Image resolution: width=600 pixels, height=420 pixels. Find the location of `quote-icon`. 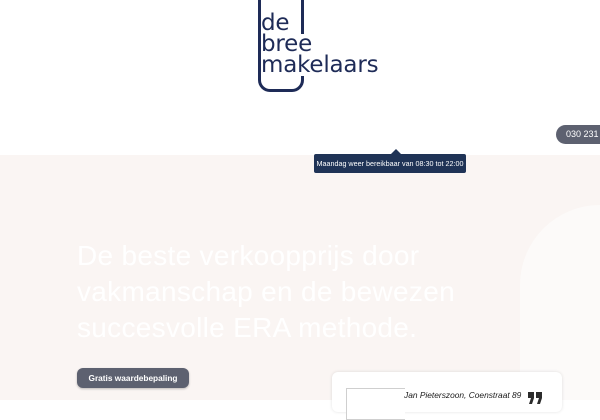

quote-icon is located at coordinates (535, 398).